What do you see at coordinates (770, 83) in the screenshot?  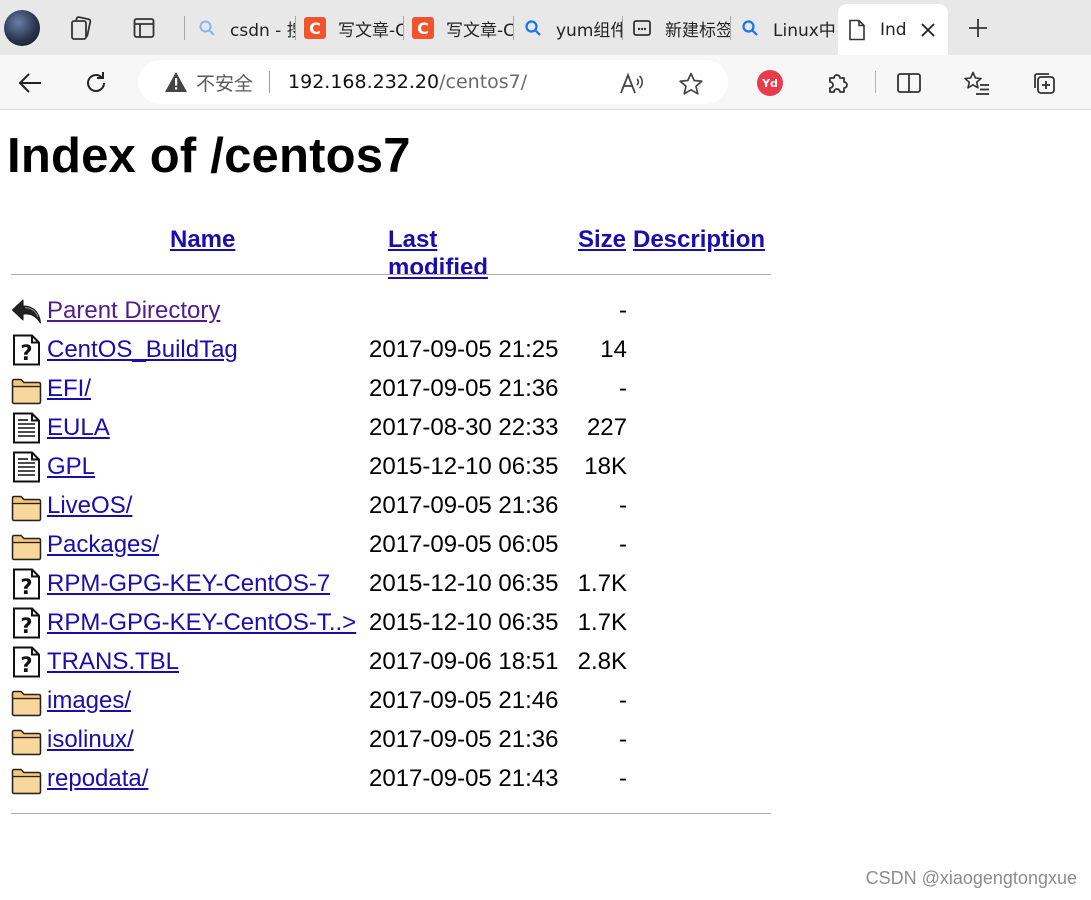 I see `youdao-extension-icon: Yd` at bounding box center [770, 83].